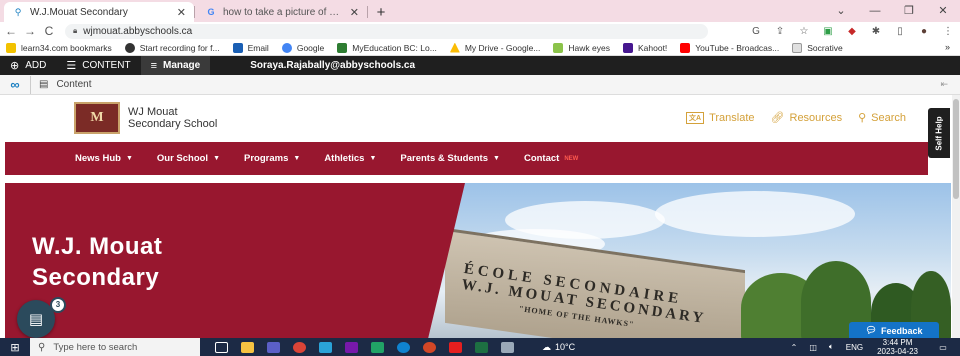  What do you see at coordinates (551, 158) in the screenshot?
I see `nav-contact: Contact NEW` at bounding box center [551, 158].